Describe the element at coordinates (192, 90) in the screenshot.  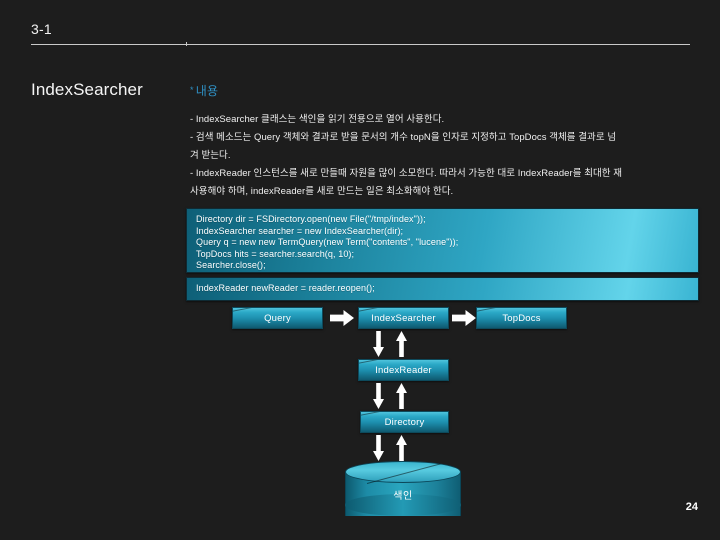
I see `asterisk-icon: *` at that location.